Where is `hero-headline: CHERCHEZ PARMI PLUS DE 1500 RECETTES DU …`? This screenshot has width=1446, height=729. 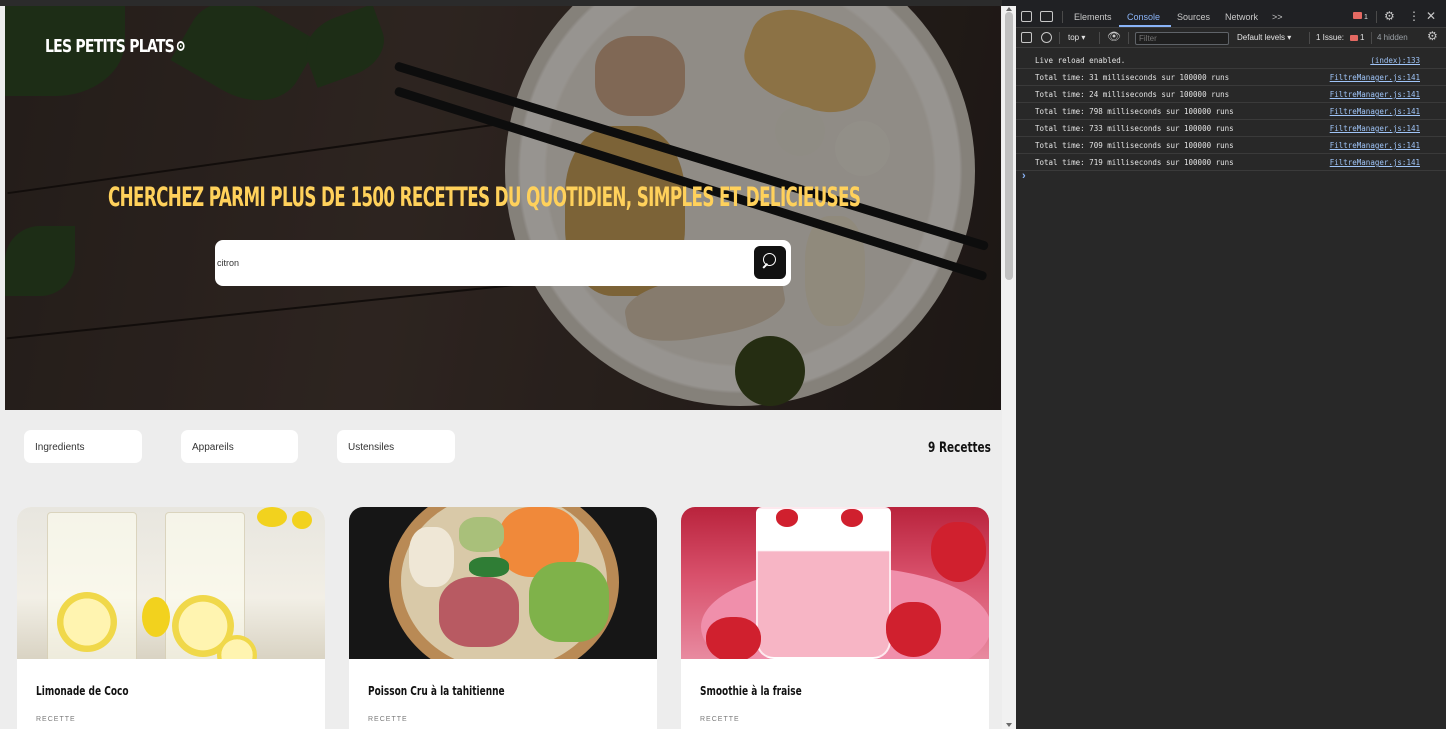
hero-headline: CHERCHEZ PARMI PLUS DE 1500 RECETTES DU … is located at coordinates (484, 197).